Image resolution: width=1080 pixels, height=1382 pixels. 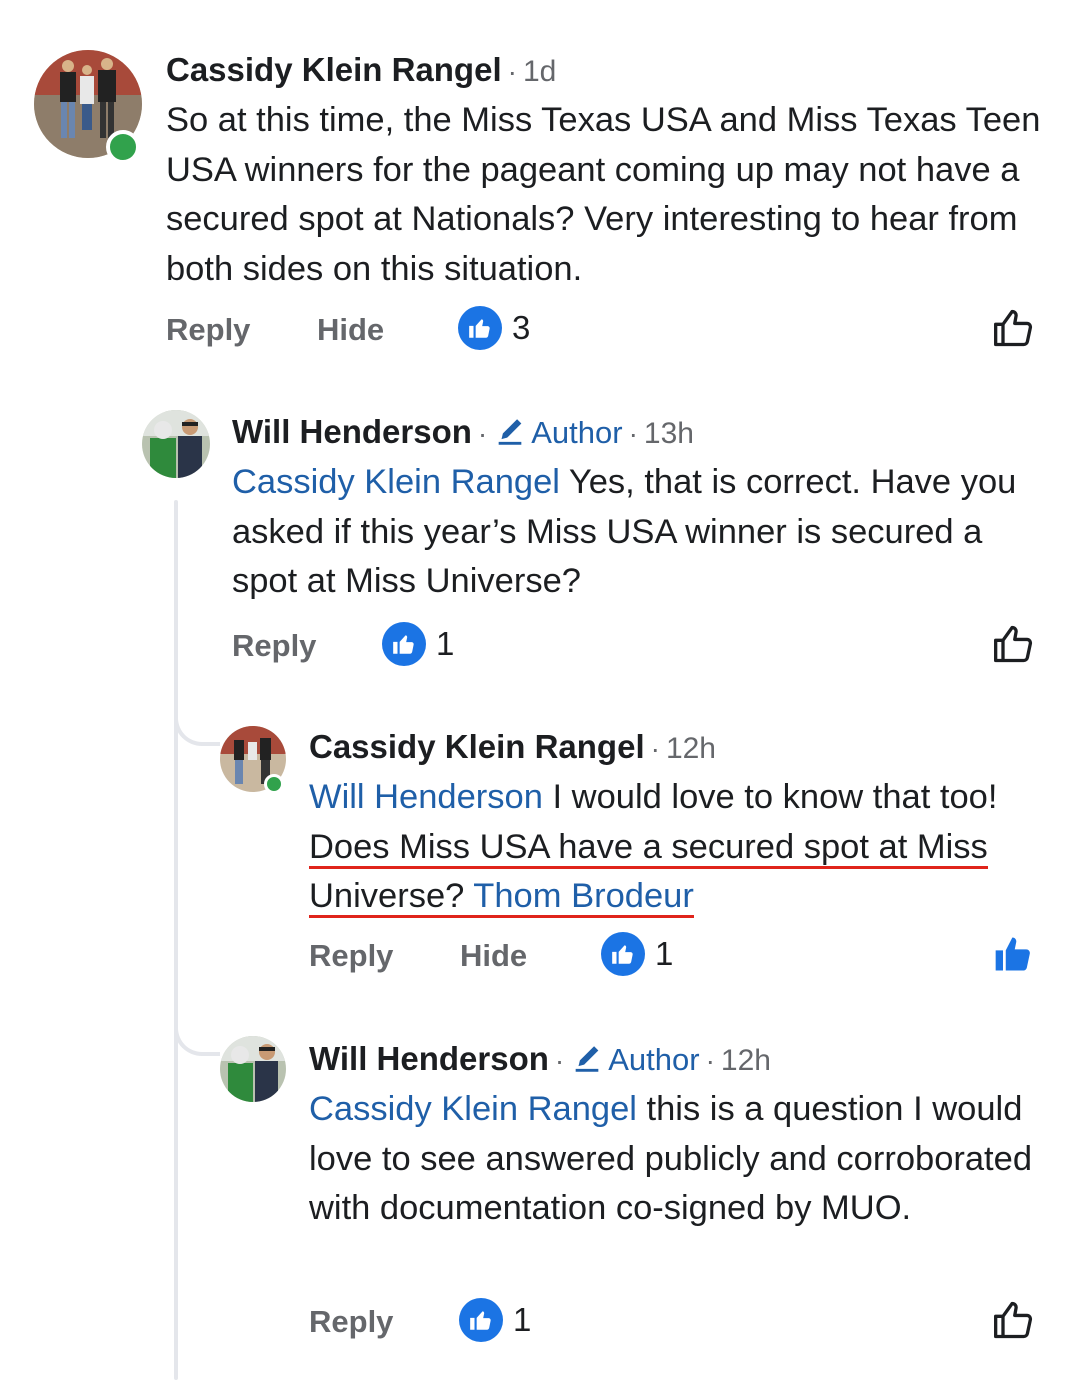 What do you see at coordinates (1014, 954) in the screenshot?
I see `like-filled-icon` at bounding box center [1014, 954].